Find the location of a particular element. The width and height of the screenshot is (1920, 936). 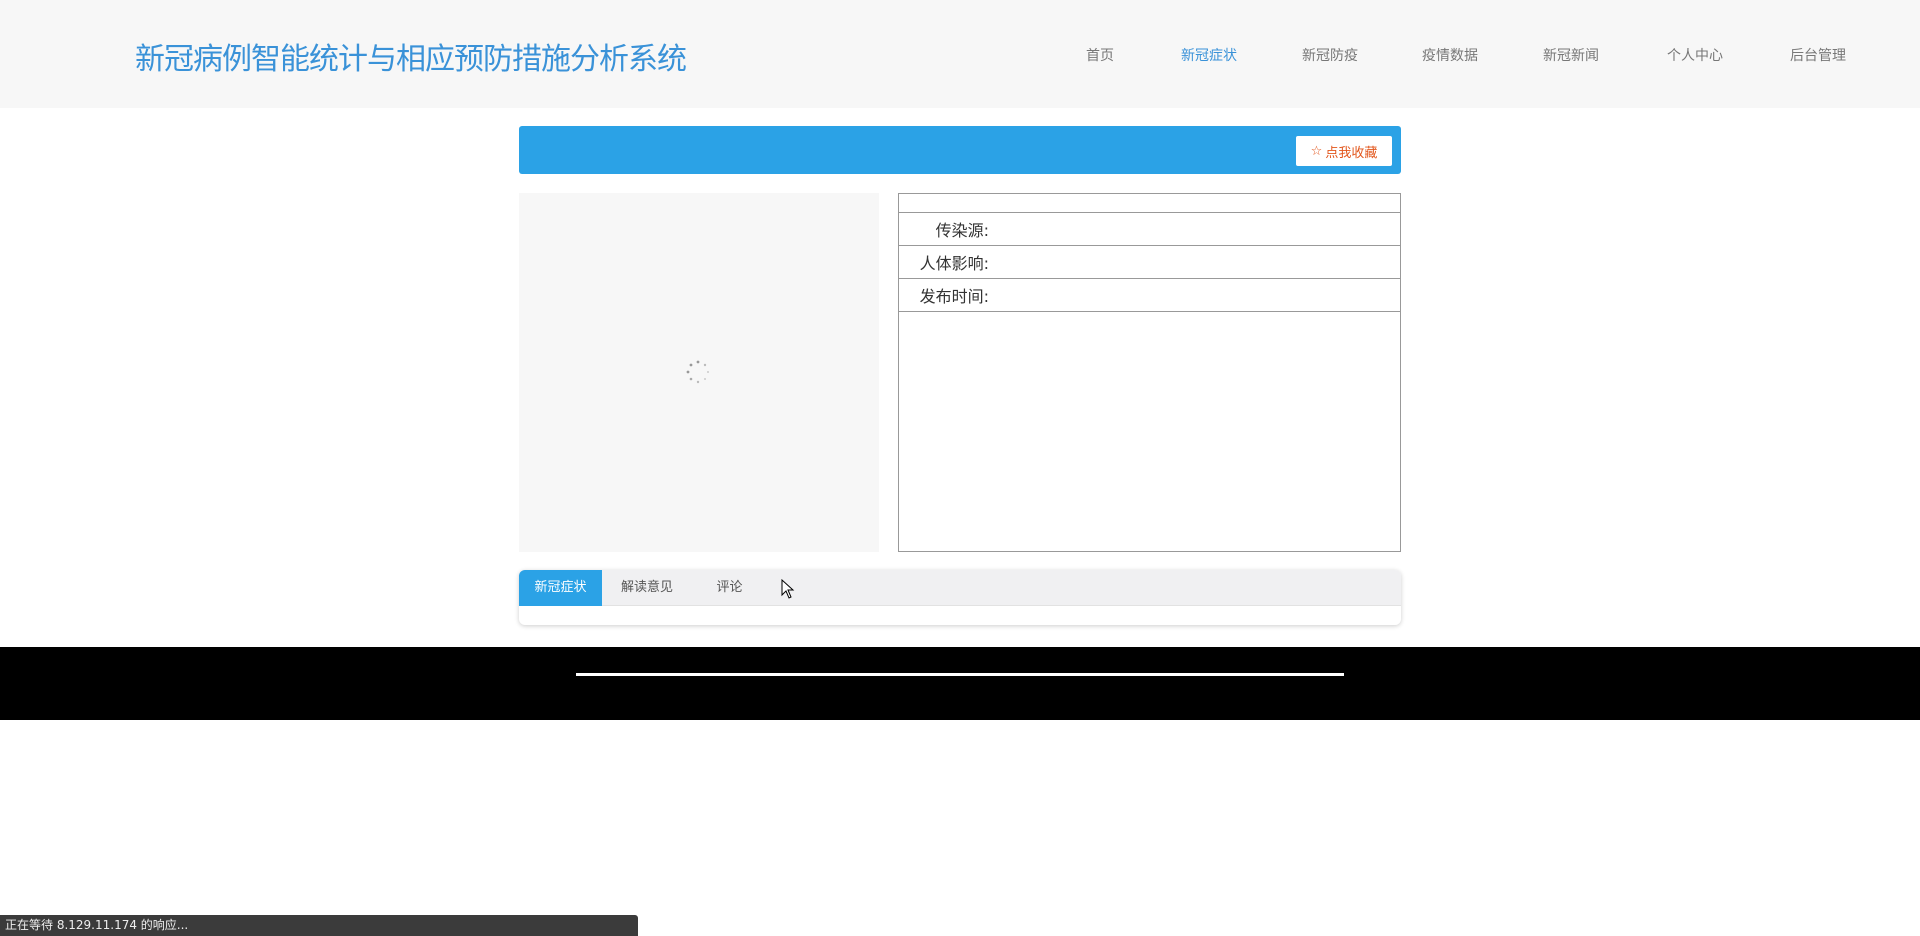

star-outline-icon: ☆ is located at coordinates (1316, 151).